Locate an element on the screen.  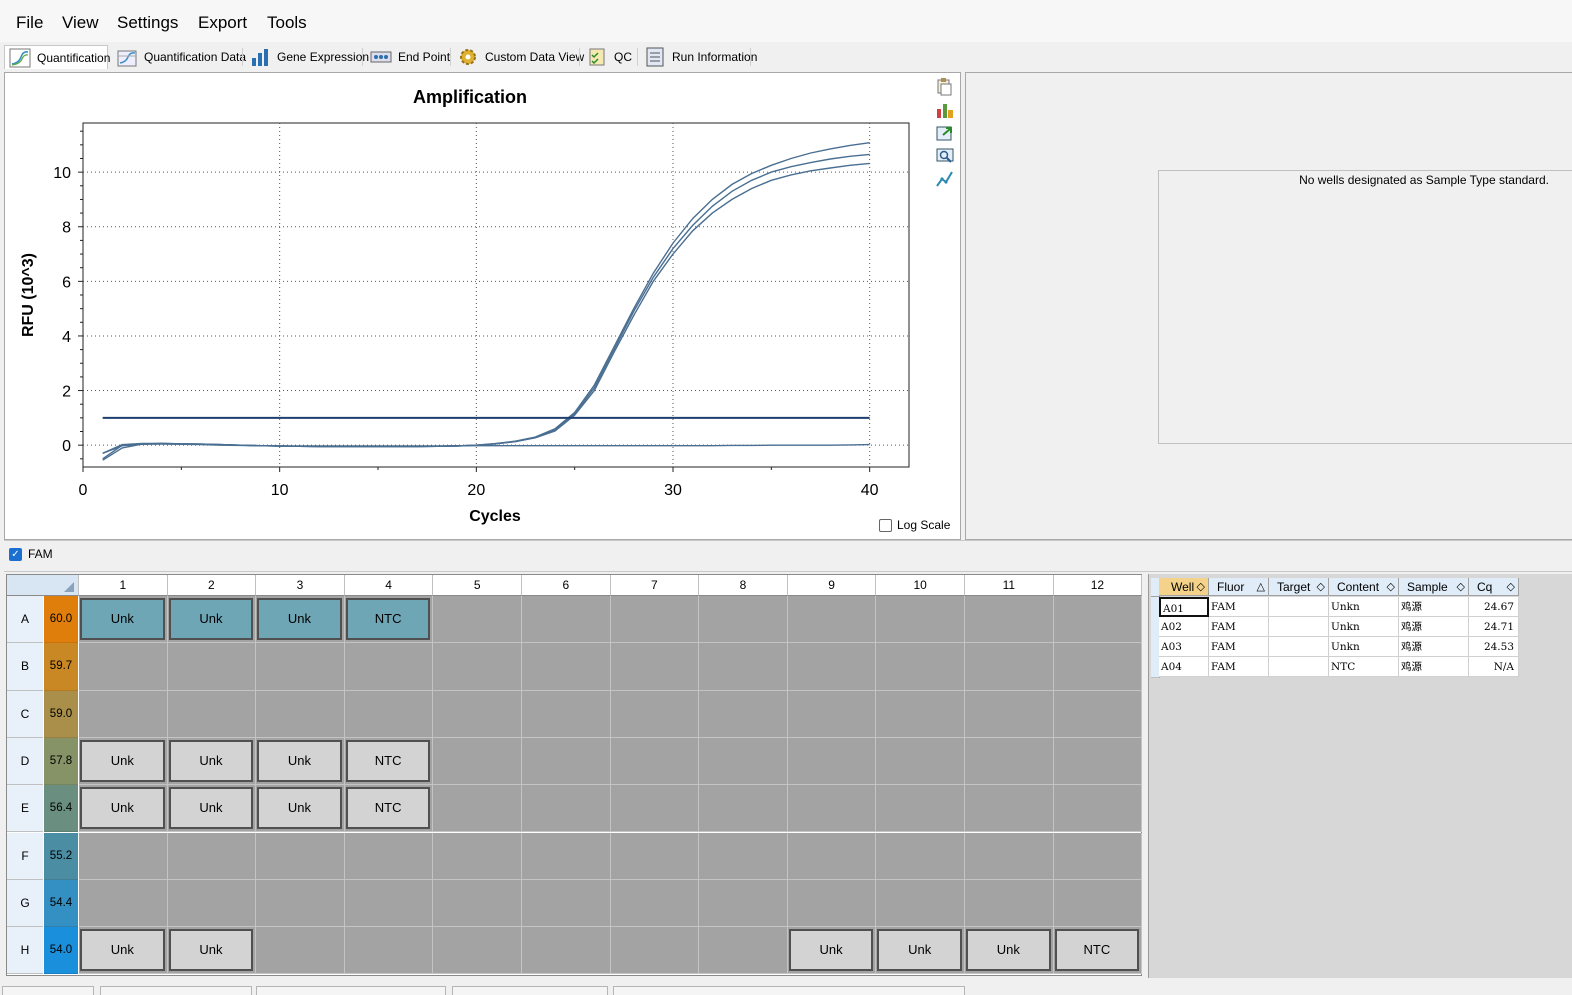
plate-well-d8 is located at coordinates (743, 761).